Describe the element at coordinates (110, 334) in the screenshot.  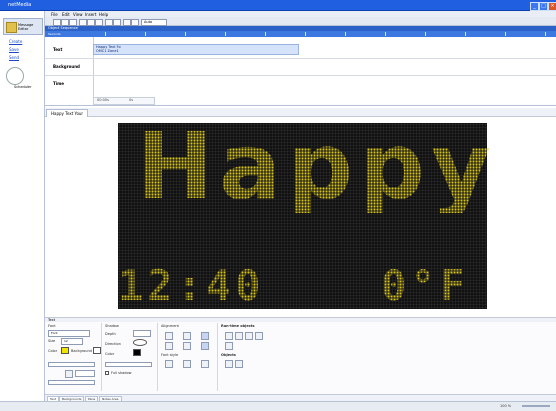
I see `shadow-depth-label: Depth` at that location.